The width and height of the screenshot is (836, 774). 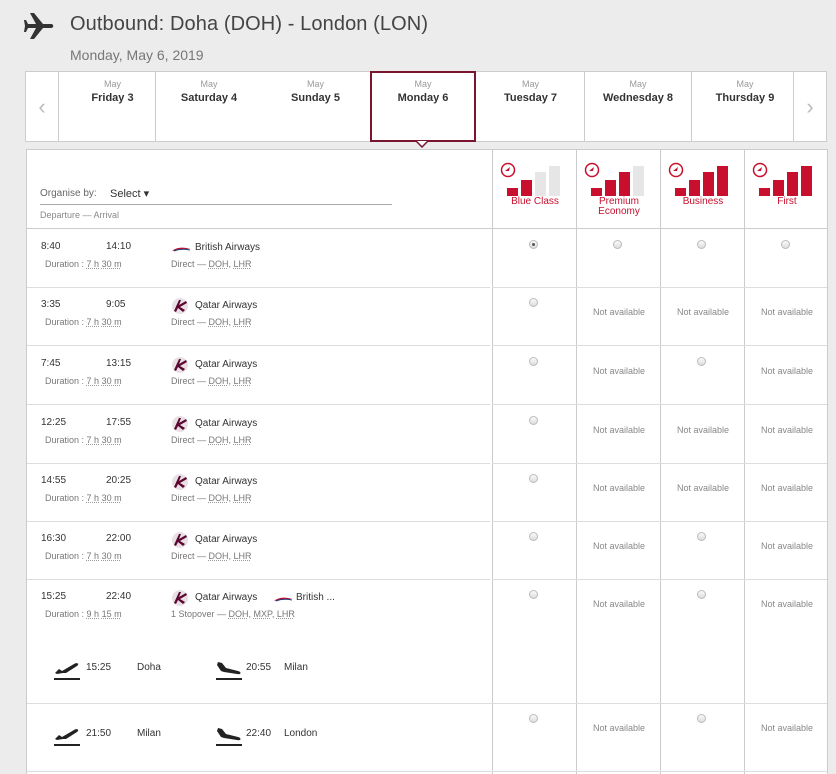 I want to click on date-tab: May Saturday 4, so click(x=208, y=106).